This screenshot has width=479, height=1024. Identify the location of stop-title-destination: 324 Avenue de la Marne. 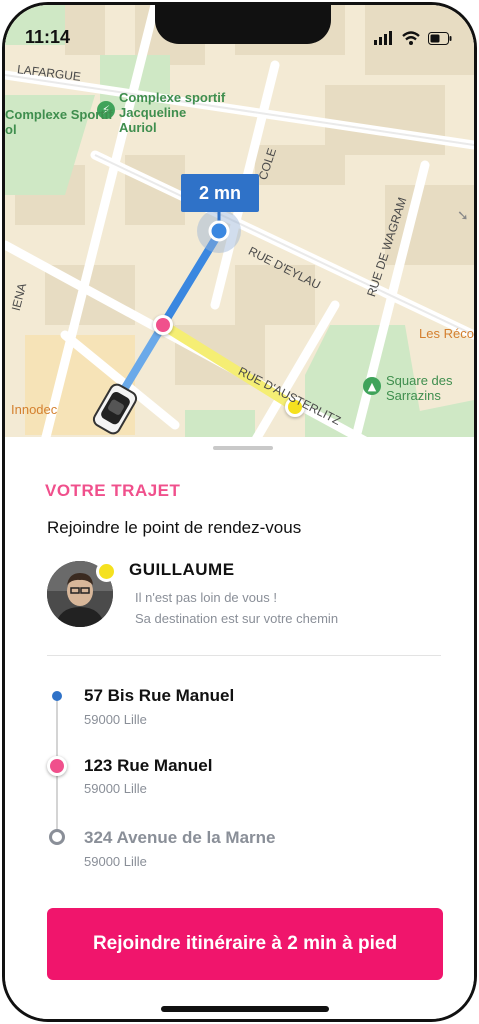
(180, 837).